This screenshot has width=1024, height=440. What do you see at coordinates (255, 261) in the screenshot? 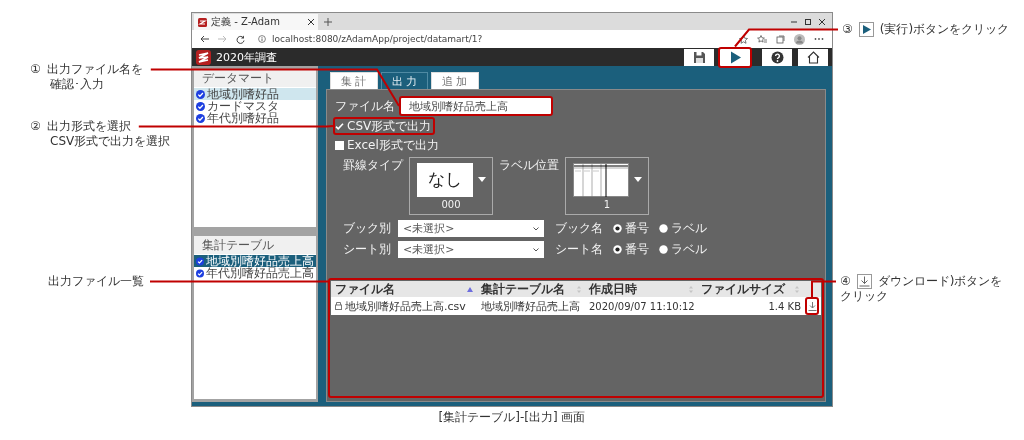
I see `sidebar-item: 地域別嗜好品売上高` at bounding box center [255, 261].